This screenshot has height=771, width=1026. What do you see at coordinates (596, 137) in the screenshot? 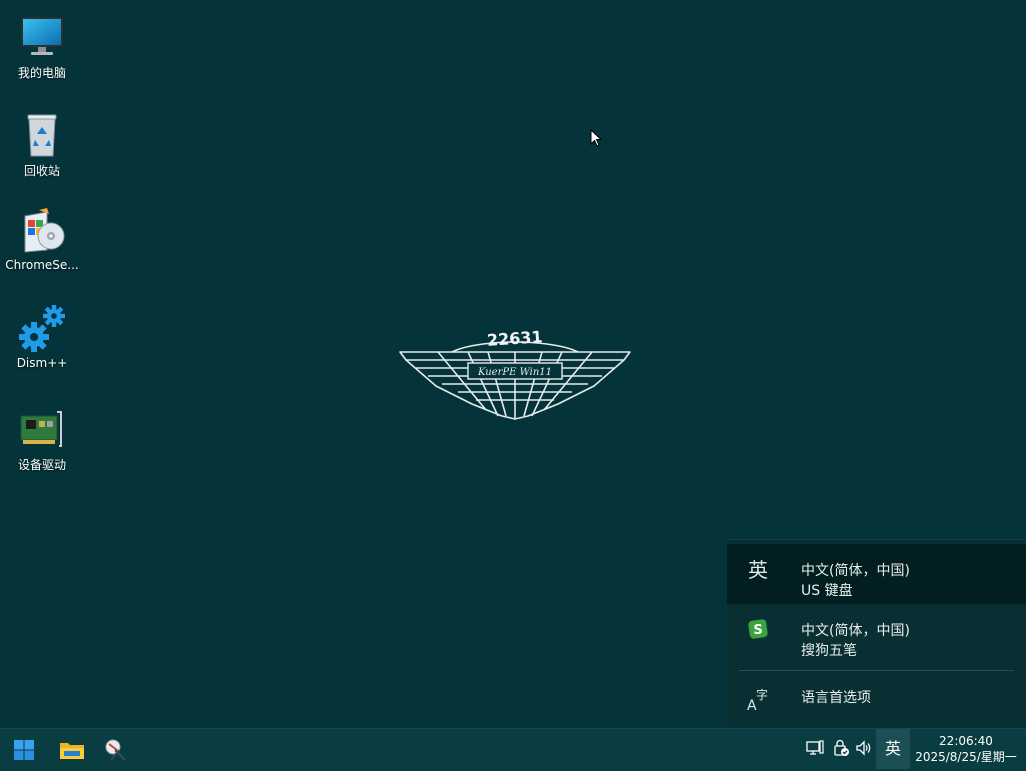
I see `mouse-cursor-icon` at bounding box center [596, 137].